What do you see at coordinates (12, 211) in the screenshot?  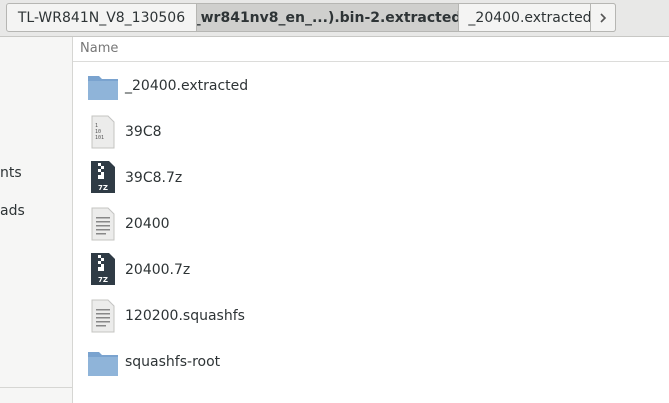 I see `sidebar-item-downloads: ads` at bounding box center [12, 211].